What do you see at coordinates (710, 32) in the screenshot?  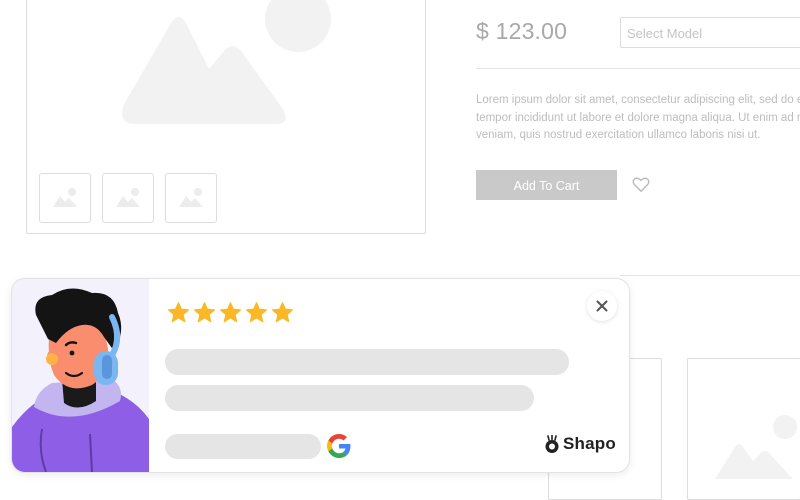 I see `model-select: Select Model` at bounding box center [710, 32].